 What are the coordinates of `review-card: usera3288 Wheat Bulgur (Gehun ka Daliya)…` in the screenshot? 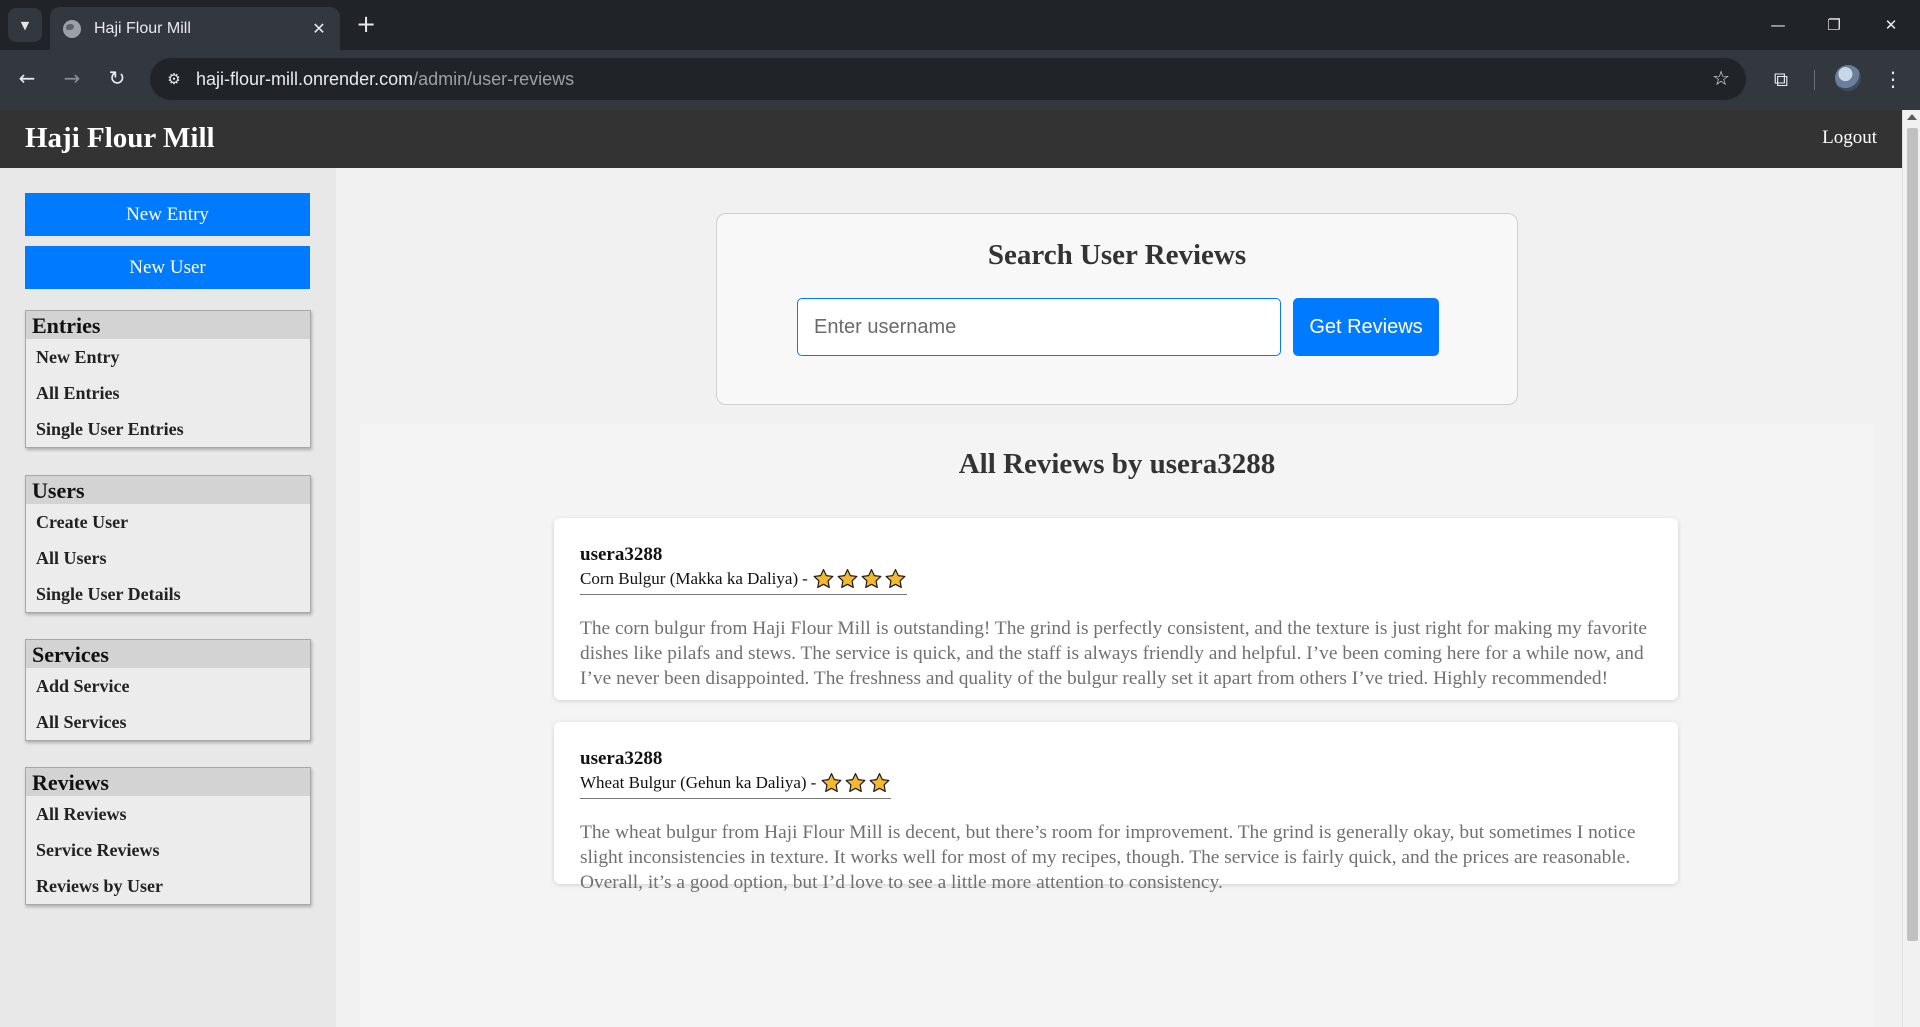 It's located at (1116, 807).